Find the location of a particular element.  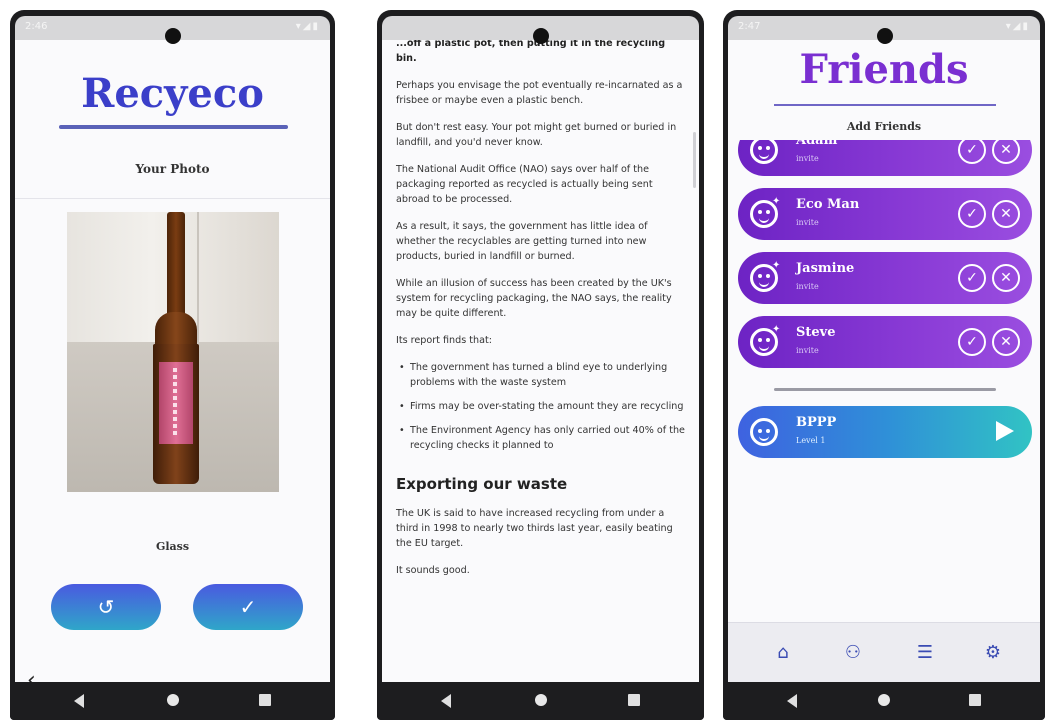

check-icon: ✓ is located at coordinates (248, 607).